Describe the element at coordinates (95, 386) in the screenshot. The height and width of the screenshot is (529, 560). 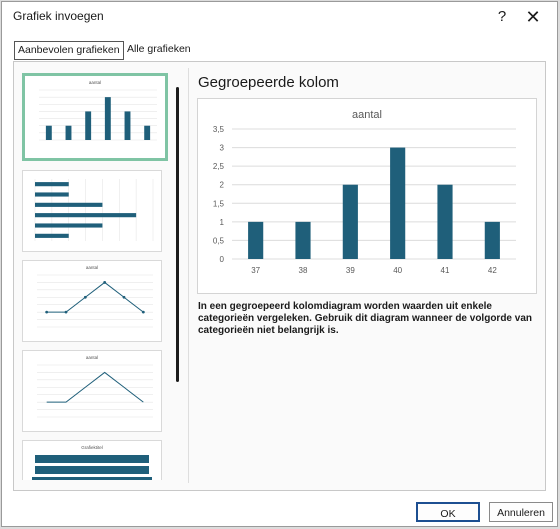
I see `line-chart-thumbnail-icon: aantal` at that location.